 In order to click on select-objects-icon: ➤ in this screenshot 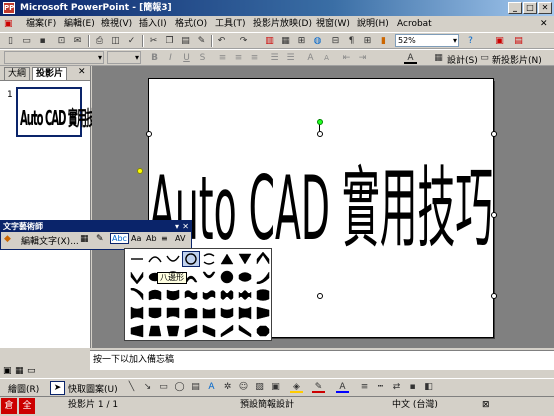, I will do `click(57, 388)`.